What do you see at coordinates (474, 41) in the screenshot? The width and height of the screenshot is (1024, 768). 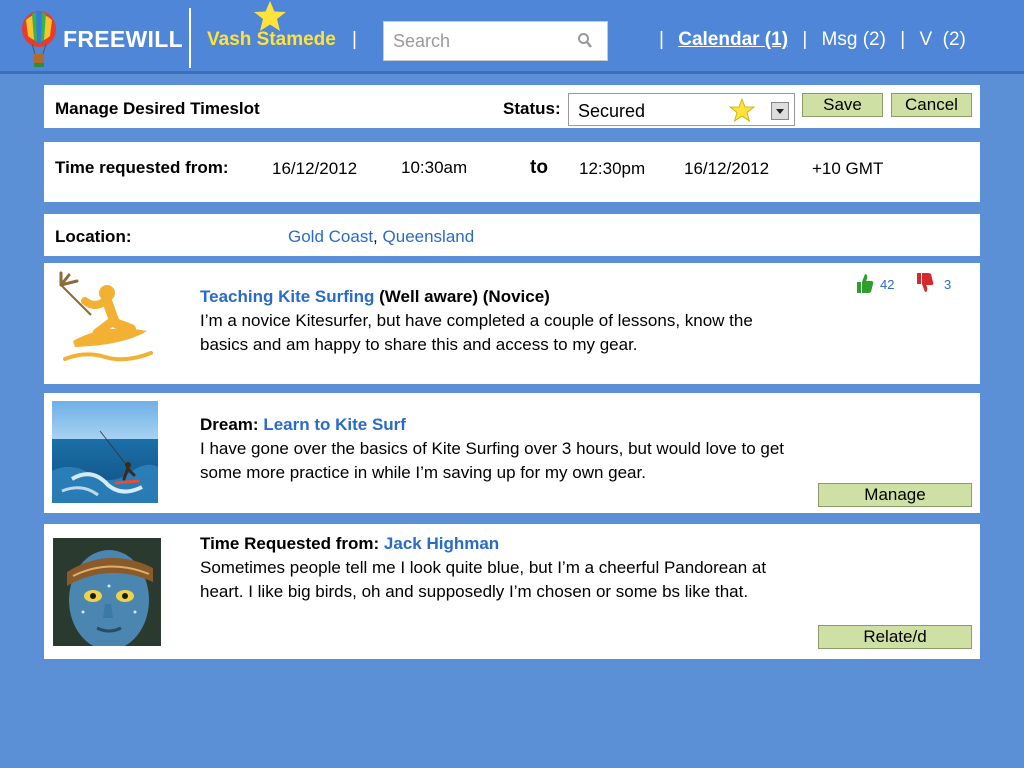 I see `search-input` at bounding box center [474, 41].